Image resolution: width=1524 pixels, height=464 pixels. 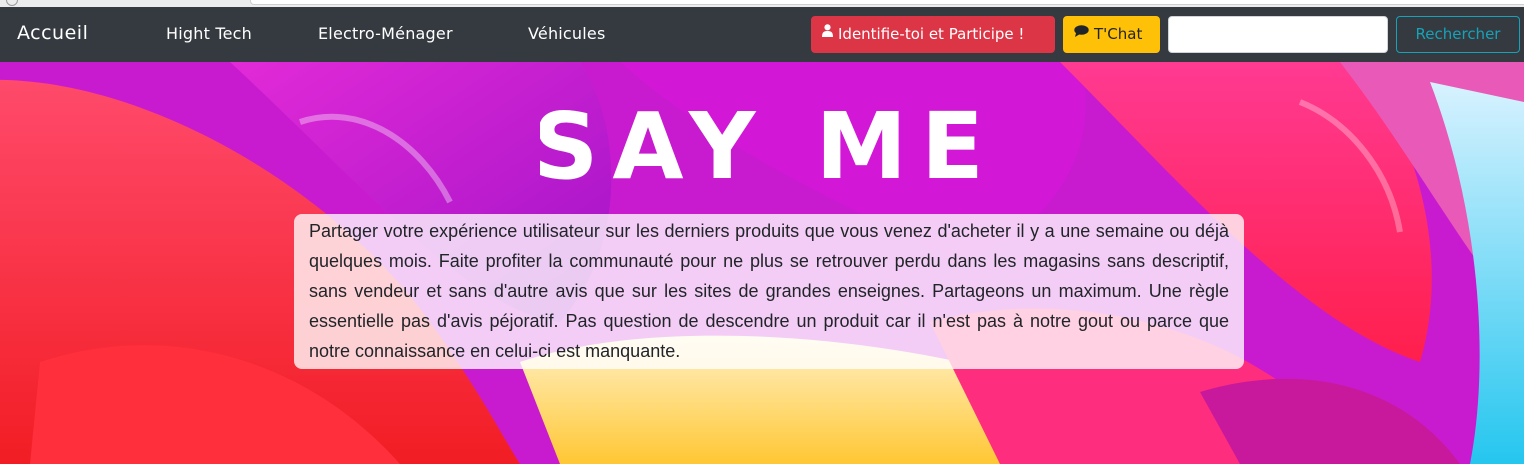 I want to click on nav-brand-home: Accueil, so click(x=52, y=33).